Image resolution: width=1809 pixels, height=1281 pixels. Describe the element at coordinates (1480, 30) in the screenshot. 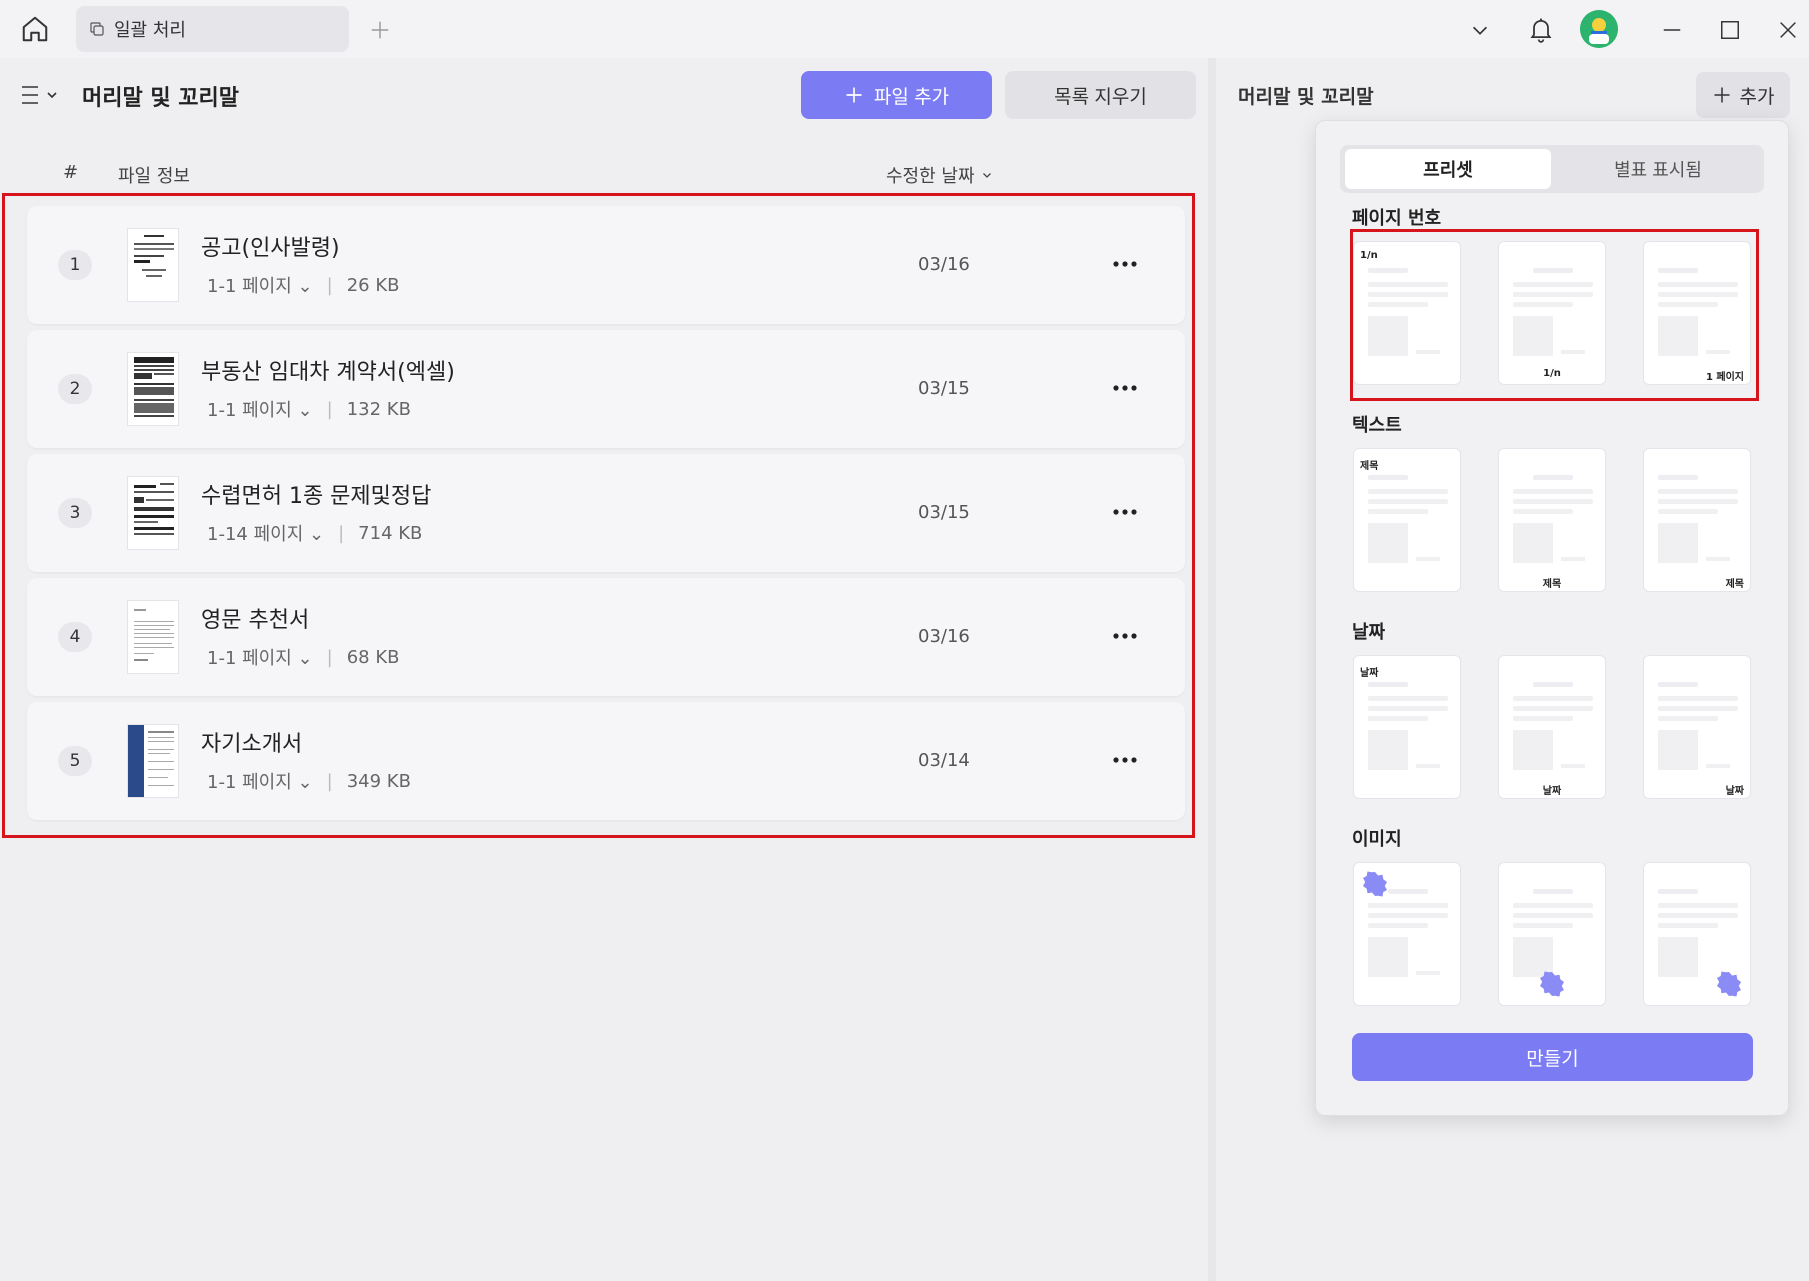

I see `dropdown-button` at that location.